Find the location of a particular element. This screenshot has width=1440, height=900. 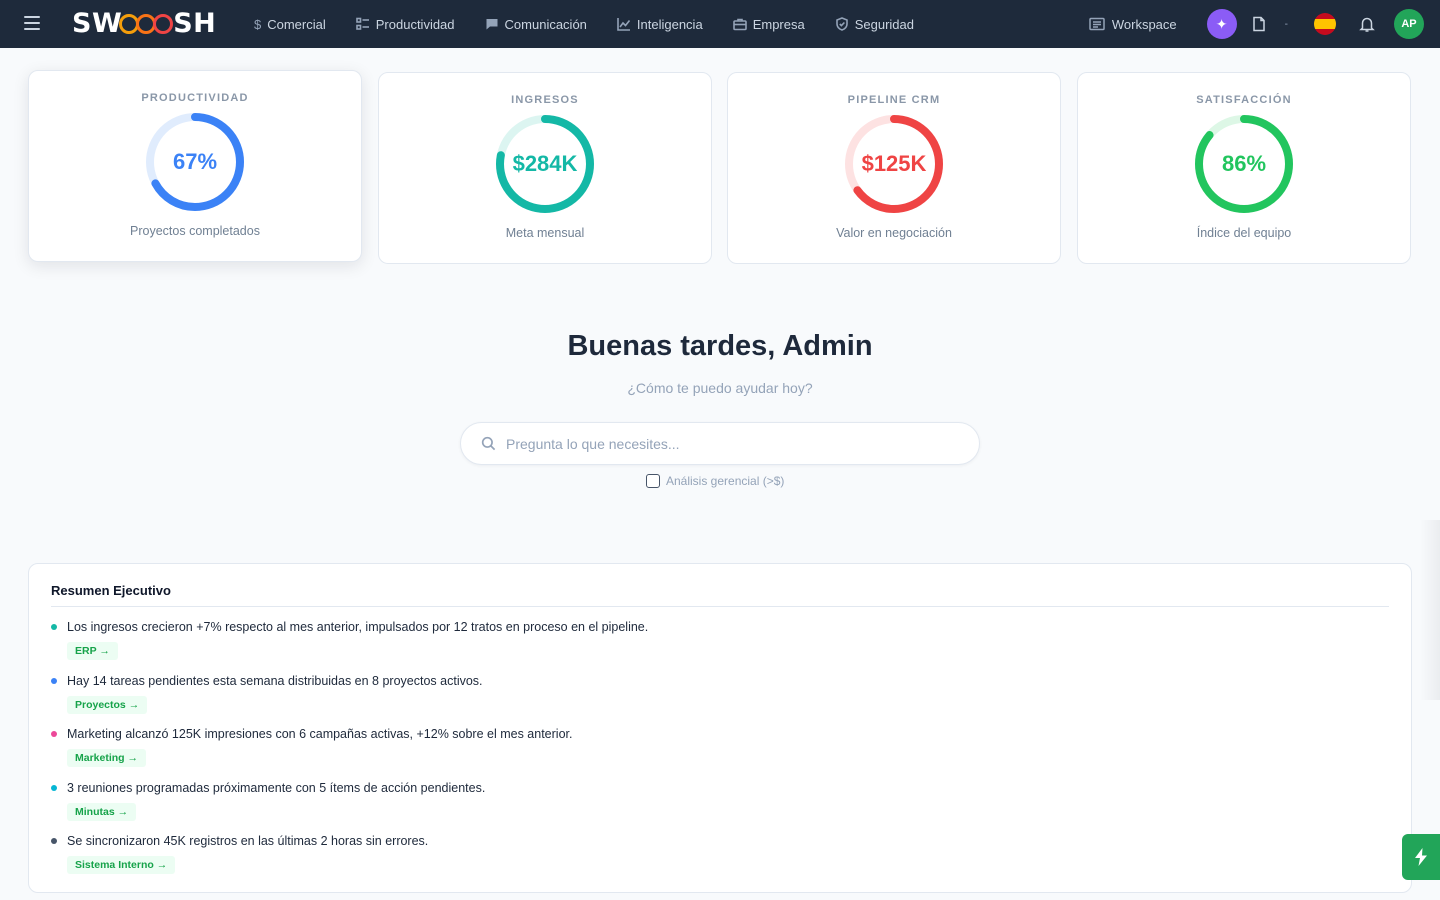

document-icon is located at coordinates (1259, 24).